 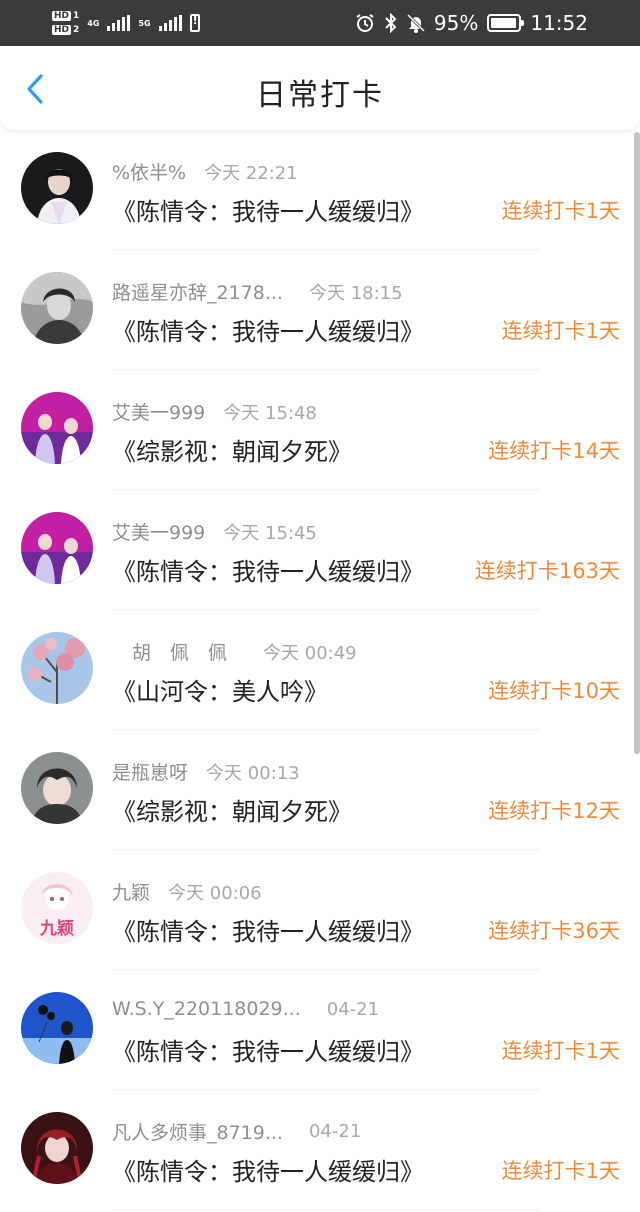 I want to click on item-meta: %依半% 今天 22:21, so click(x=205, y=171).